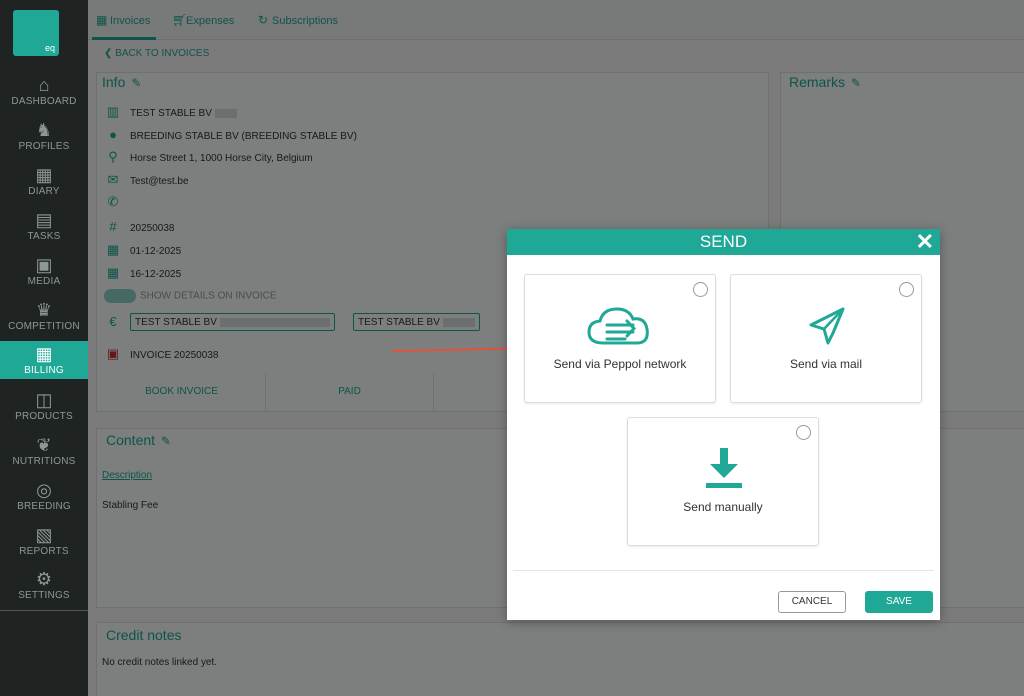 This screenshot has width=1024, height=696. I want to click on peppol-radio, so click(700, 289).